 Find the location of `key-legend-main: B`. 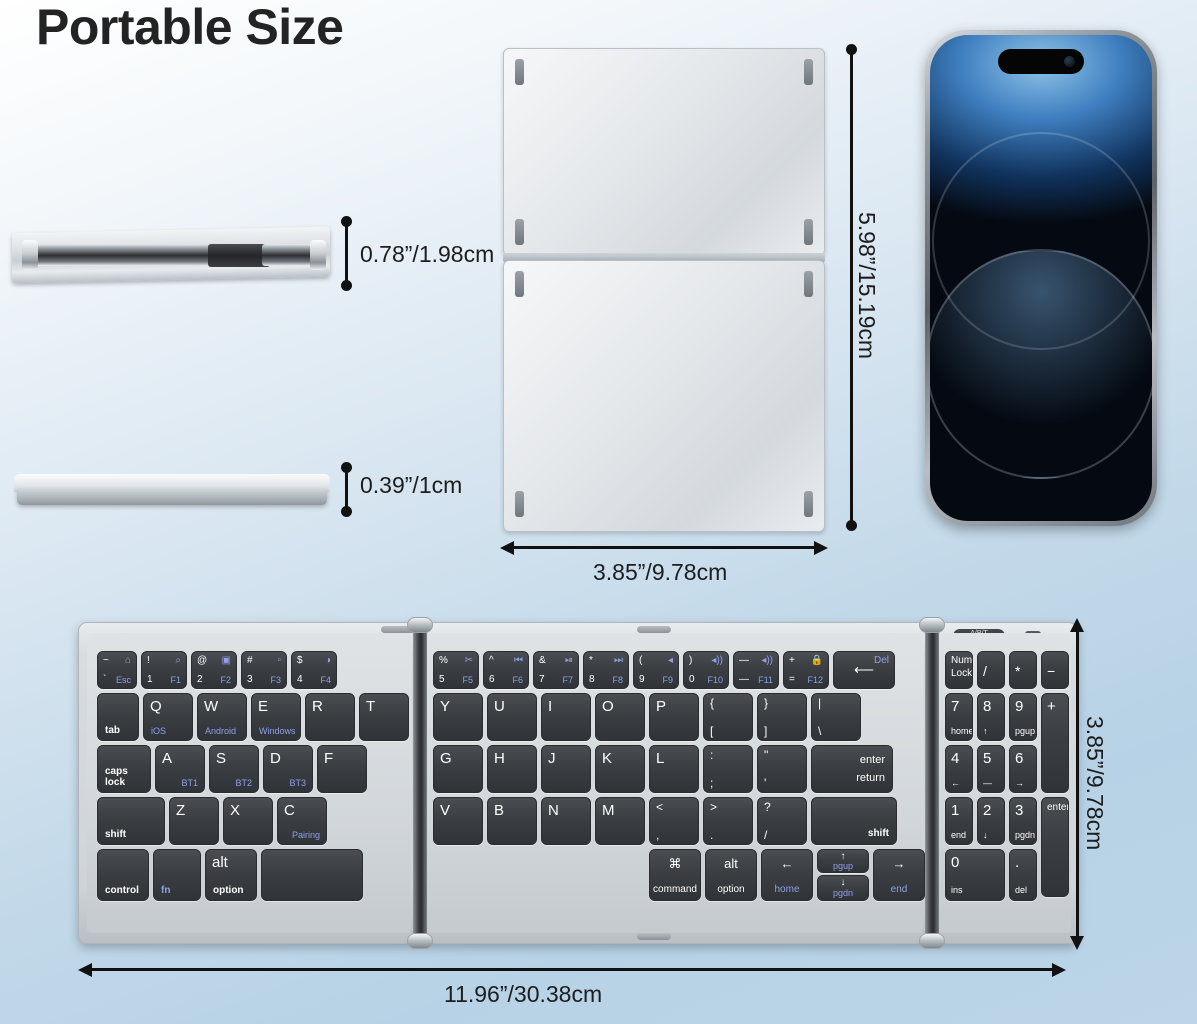

key-legend-main: B is located at coordinates (499, 810).